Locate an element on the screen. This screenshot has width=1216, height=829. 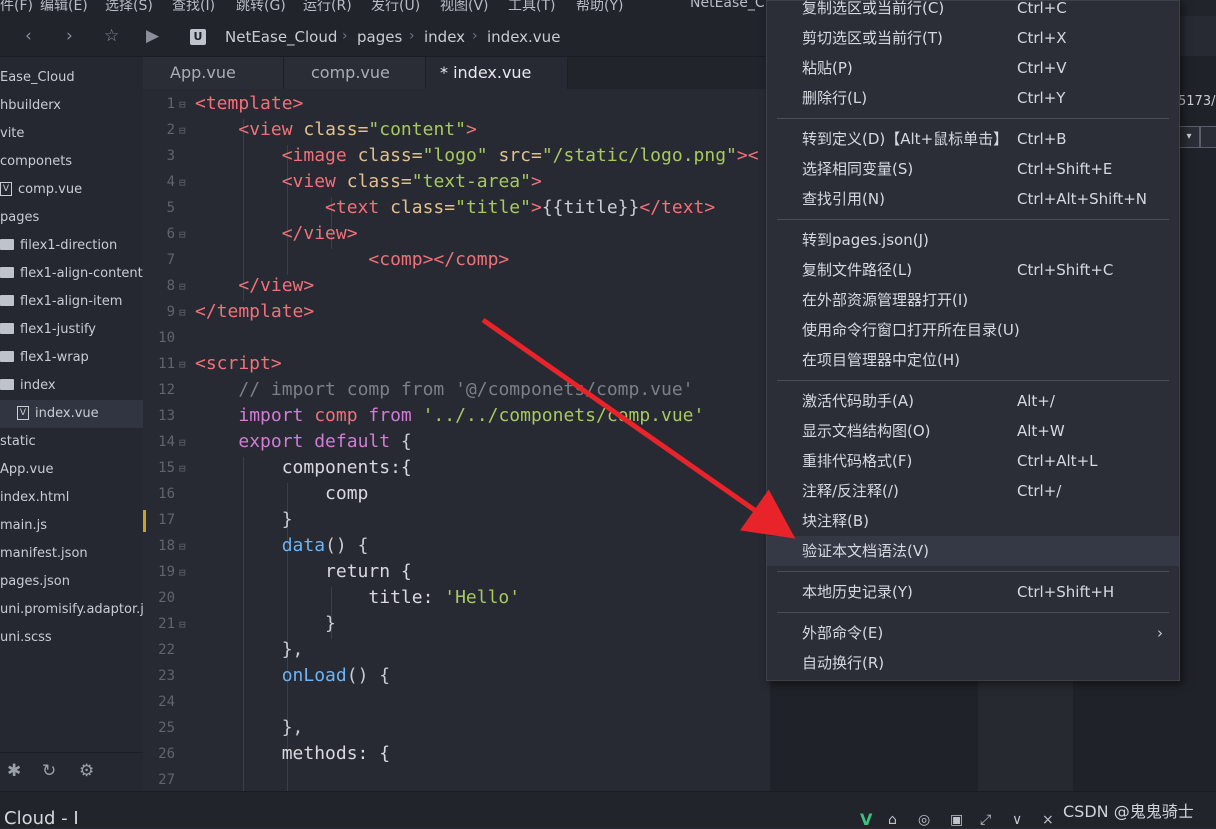
context-menu-item: 验证本文档语法(V) is located at coordinates (973, 551).